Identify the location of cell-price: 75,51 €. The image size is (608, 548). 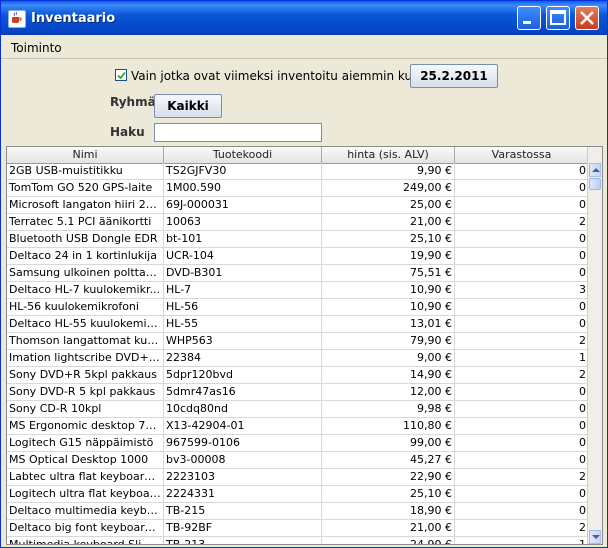
(388, 273).